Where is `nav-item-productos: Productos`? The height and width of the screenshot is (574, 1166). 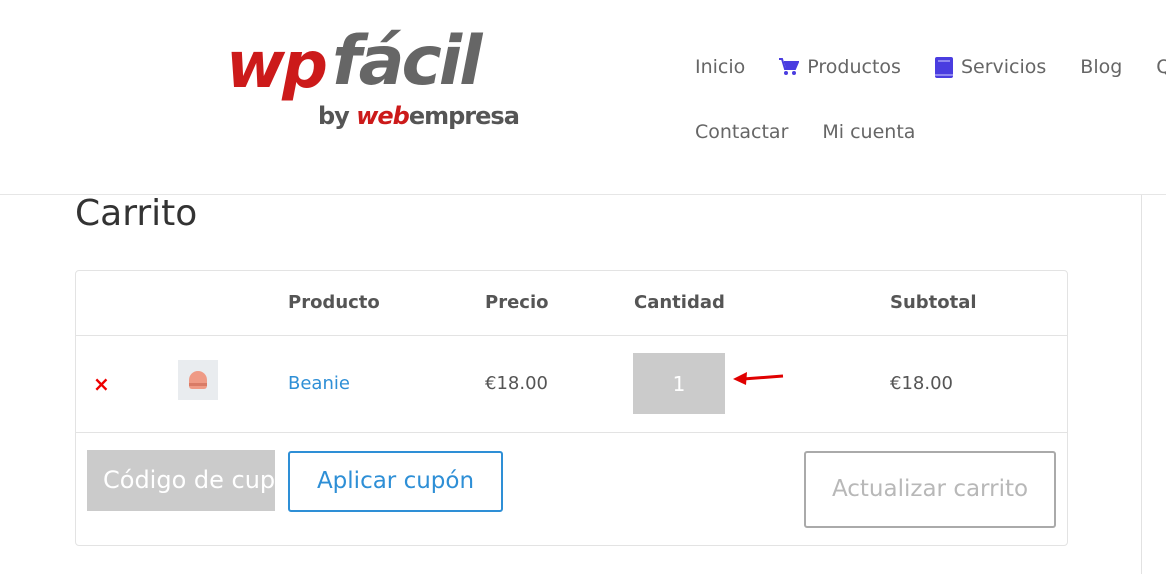 nav-item-productos: Productos is located at coordinates (840, 67).